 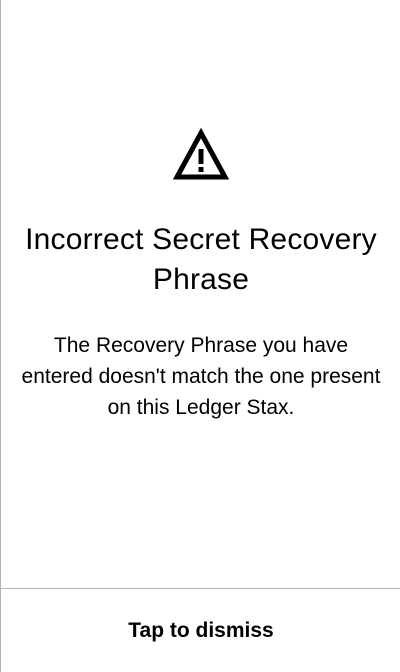 I want to click on tap-to-dismiss-button: Tap to dismiss, so click(x=200, y=630).